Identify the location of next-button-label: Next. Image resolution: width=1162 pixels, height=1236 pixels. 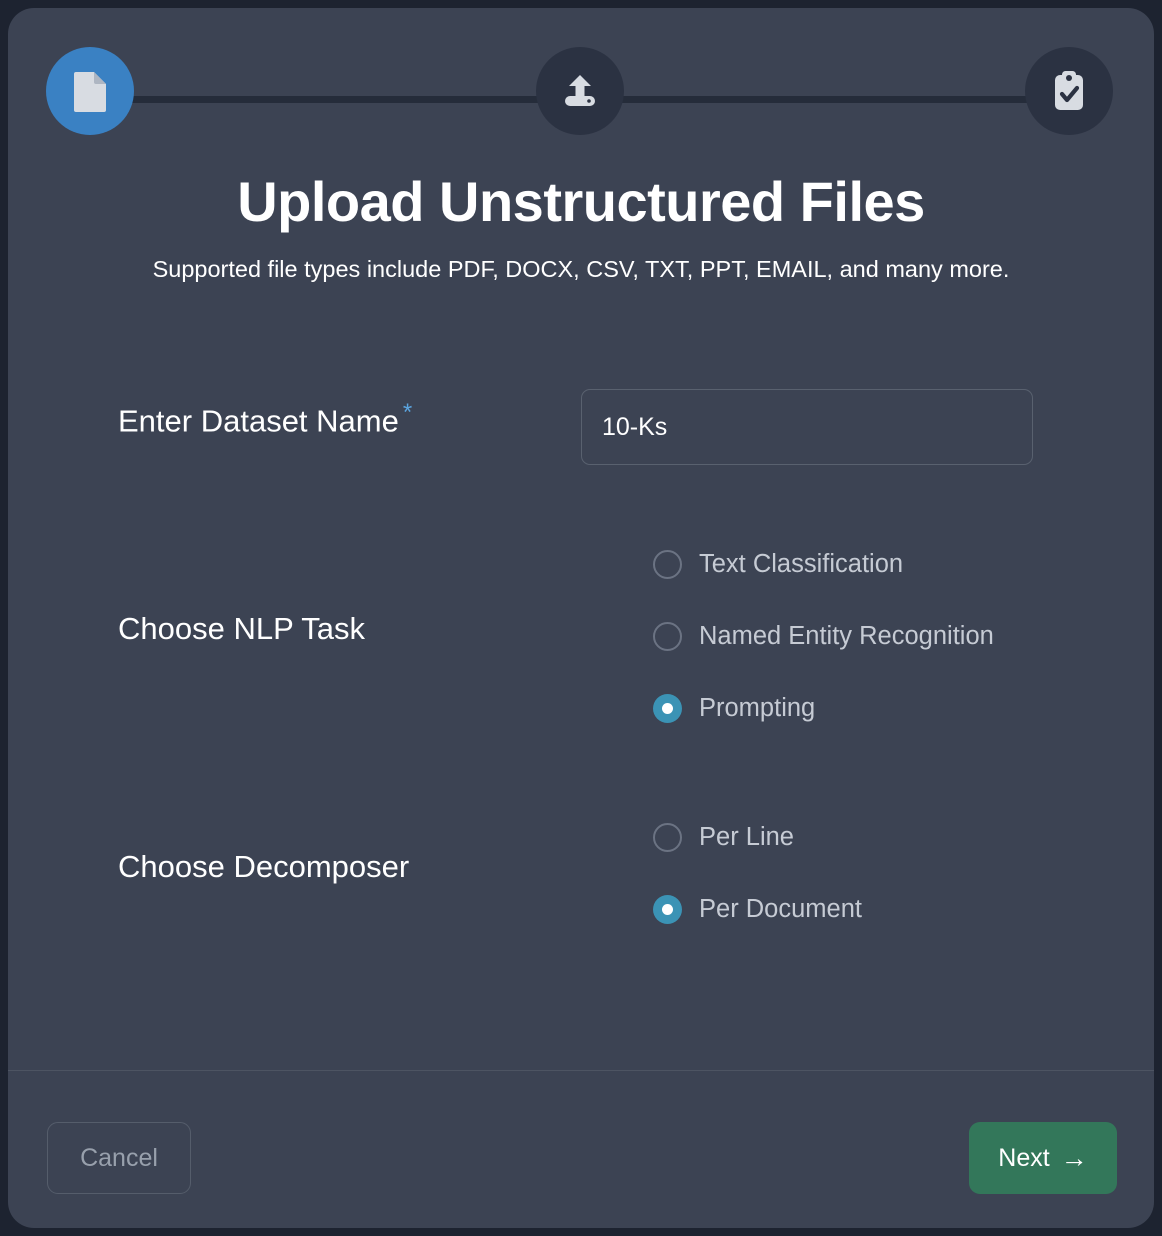
(1024, 1157).